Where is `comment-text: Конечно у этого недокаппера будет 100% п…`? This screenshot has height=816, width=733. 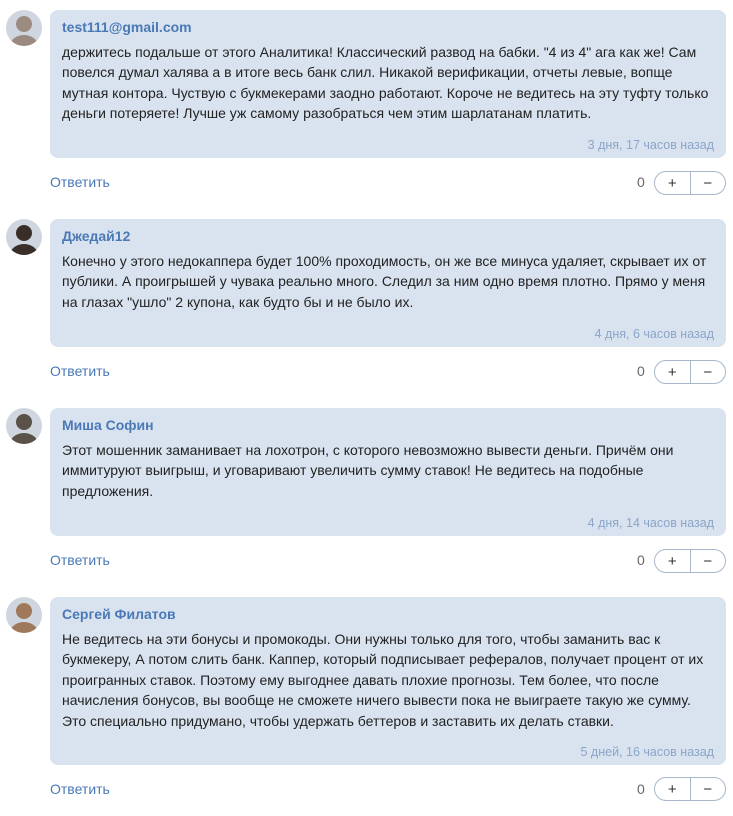
comment-text: Конечно у этого недокаппера будет 100% п… is located at coordinates (388, 281).